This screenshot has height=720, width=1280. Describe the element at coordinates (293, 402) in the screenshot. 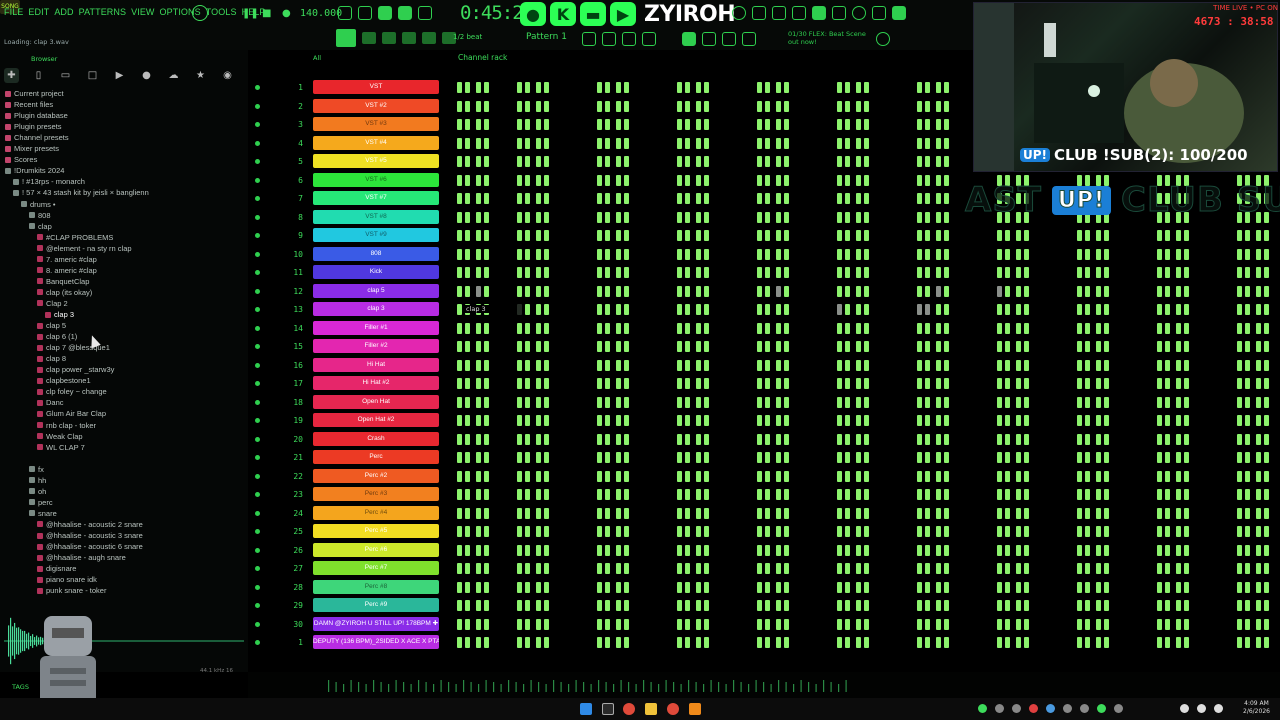

I see `channel-mixer-track: 18` at that location.